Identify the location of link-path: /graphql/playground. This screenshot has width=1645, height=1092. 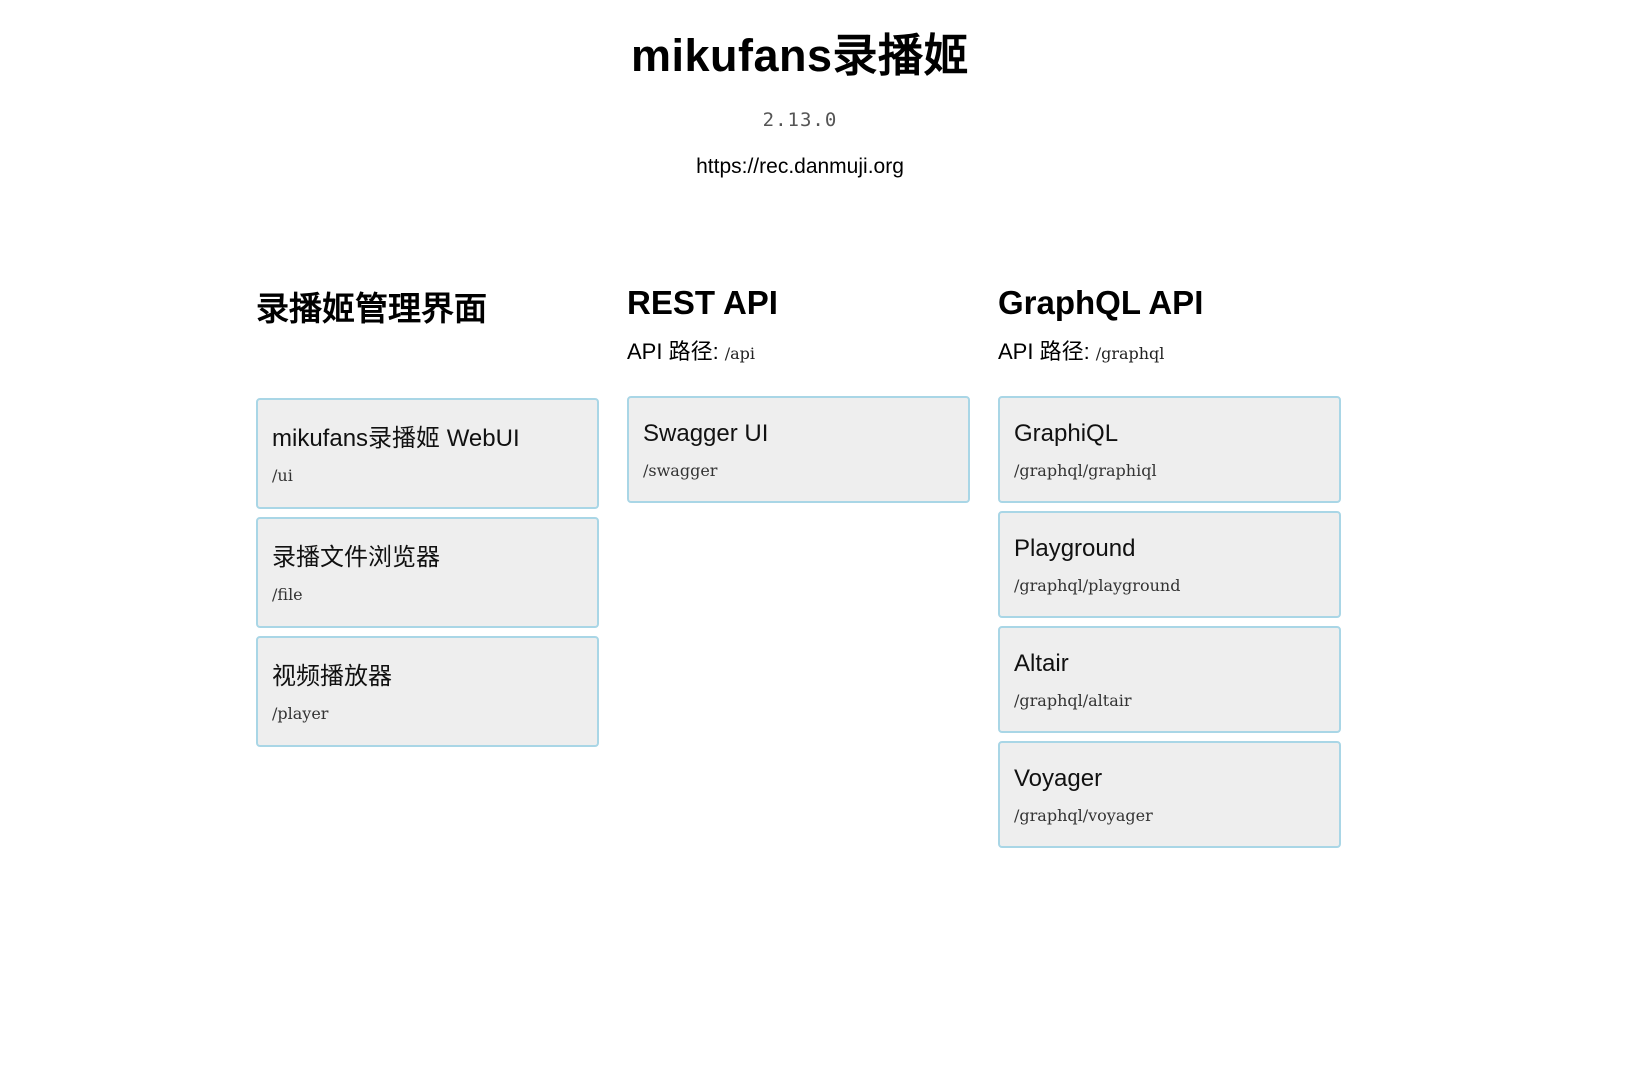
(1097, 585).